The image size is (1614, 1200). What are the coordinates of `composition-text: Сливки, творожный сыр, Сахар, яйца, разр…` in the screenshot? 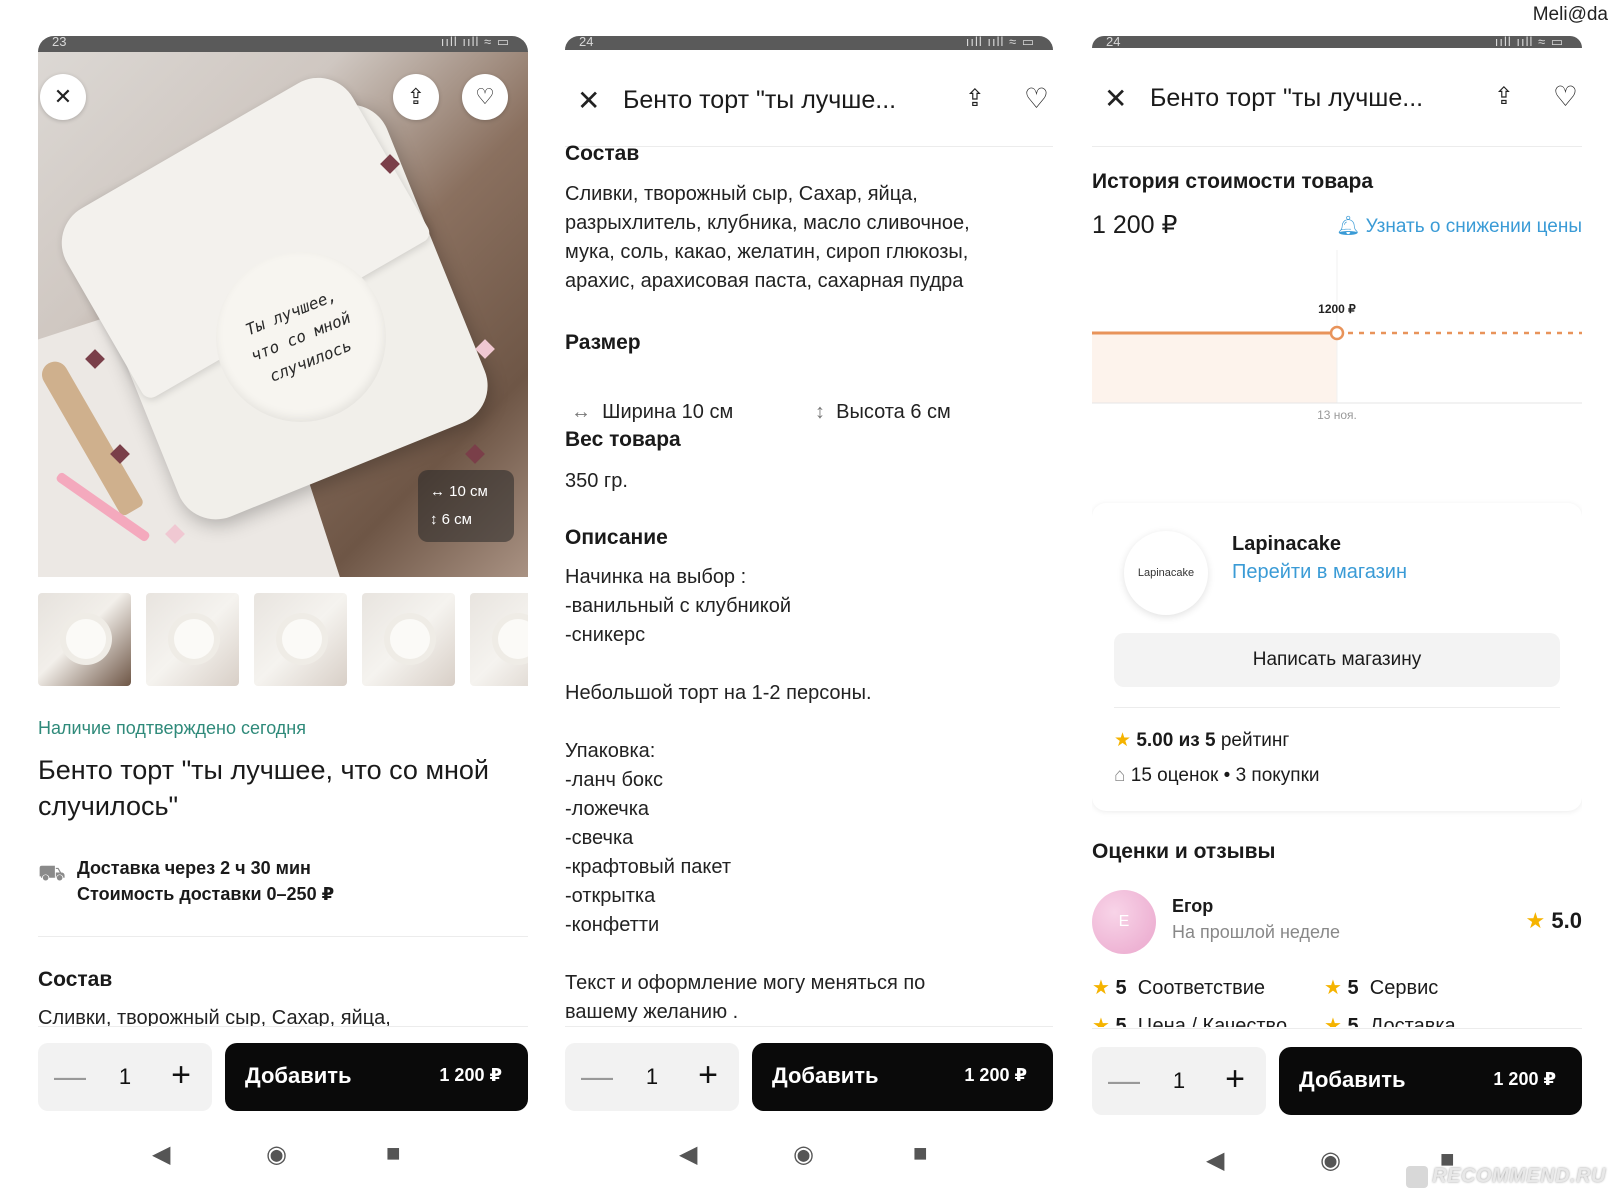 It's located at (767, 237).